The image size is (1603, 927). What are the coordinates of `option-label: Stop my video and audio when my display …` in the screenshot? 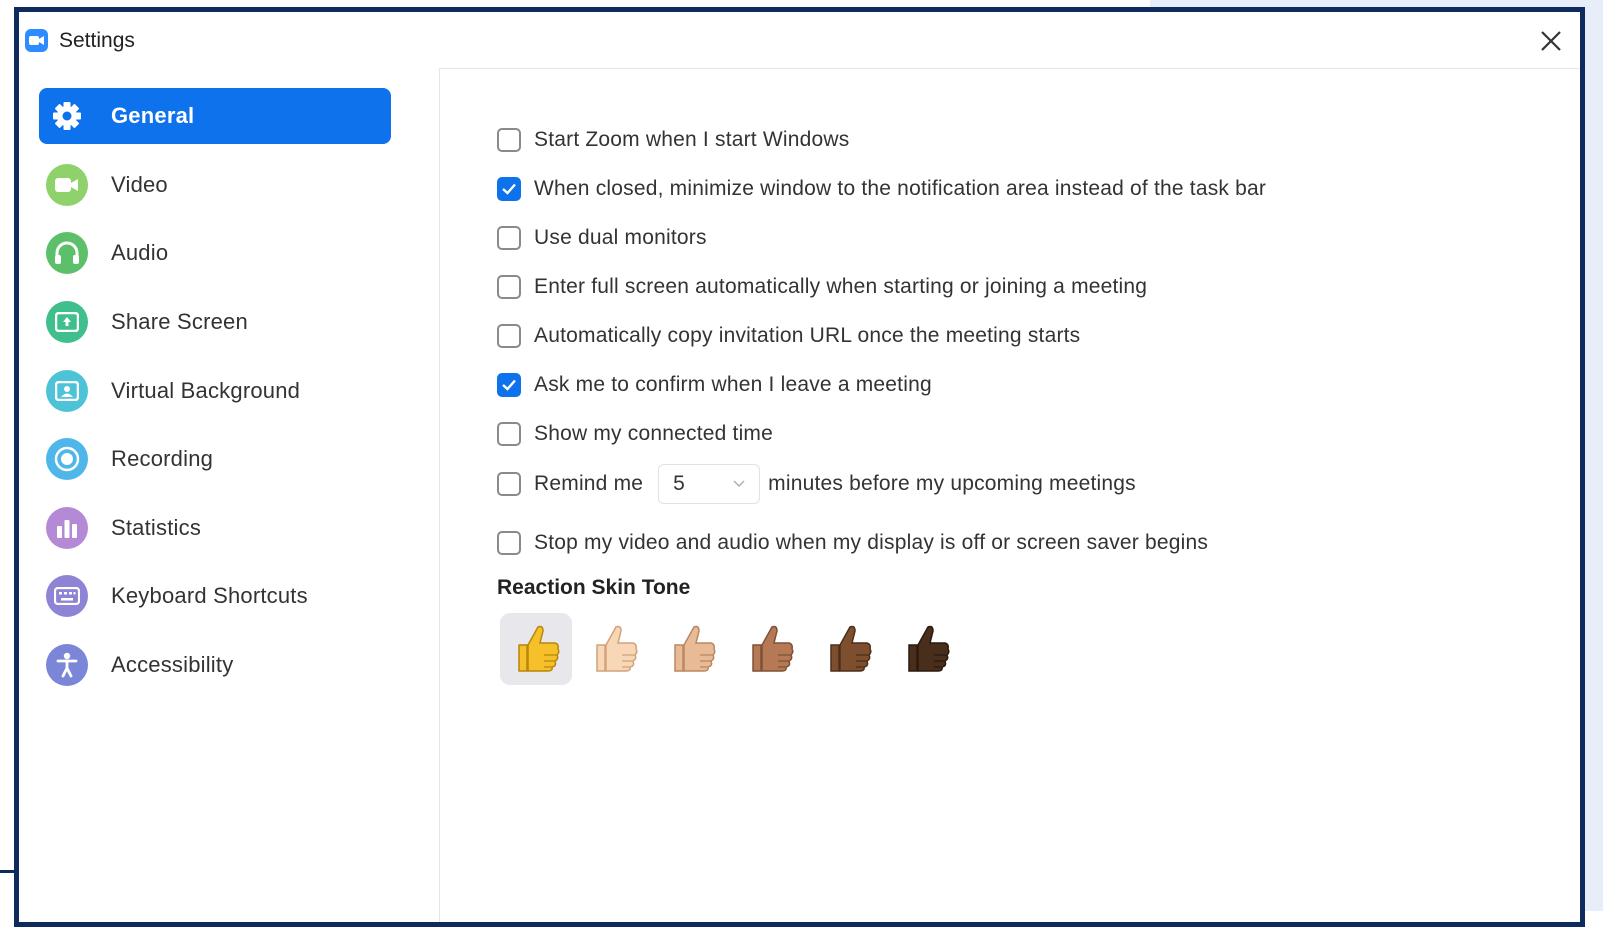 It's located at (871, 542).